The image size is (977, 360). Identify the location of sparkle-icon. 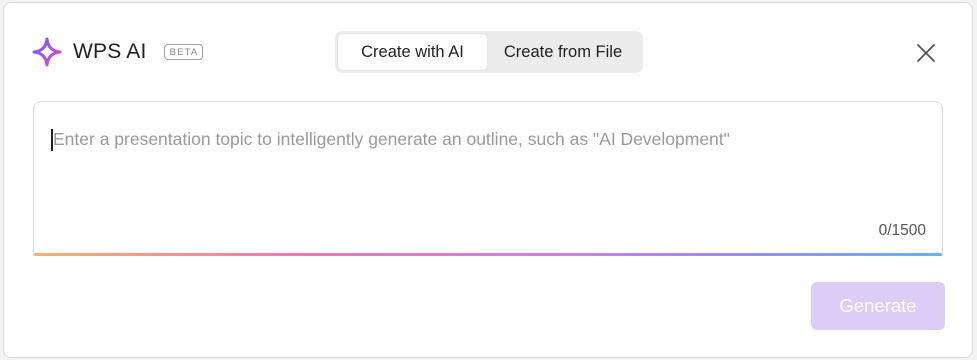
(47, 52).